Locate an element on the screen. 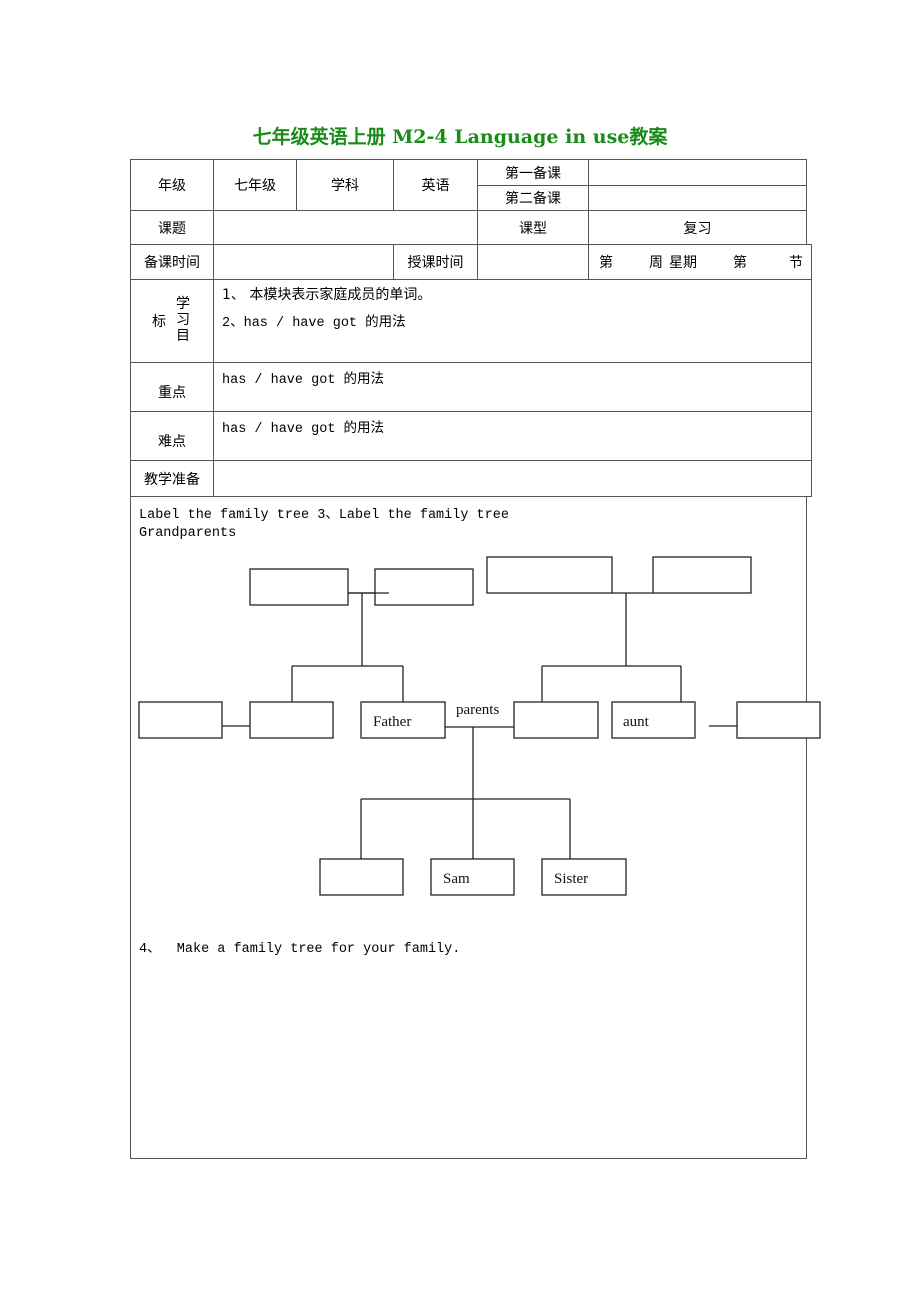 The image size is (920, 1302). first-prep-label: 第一备课 is located at coordinates (533, 172).